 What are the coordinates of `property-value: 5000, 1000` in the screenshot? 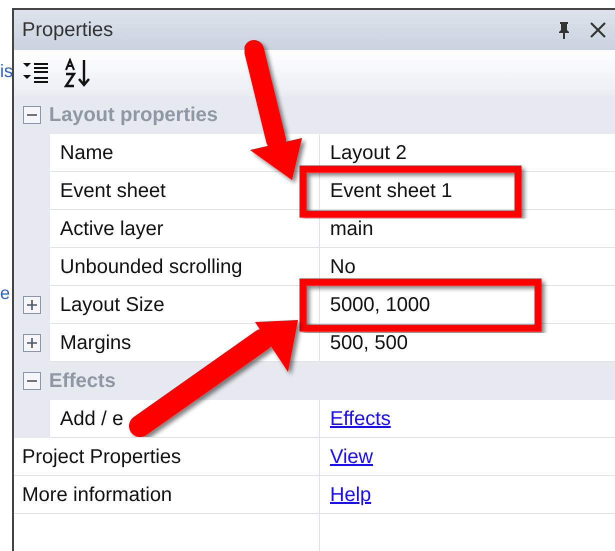 It's located at (380, 305).